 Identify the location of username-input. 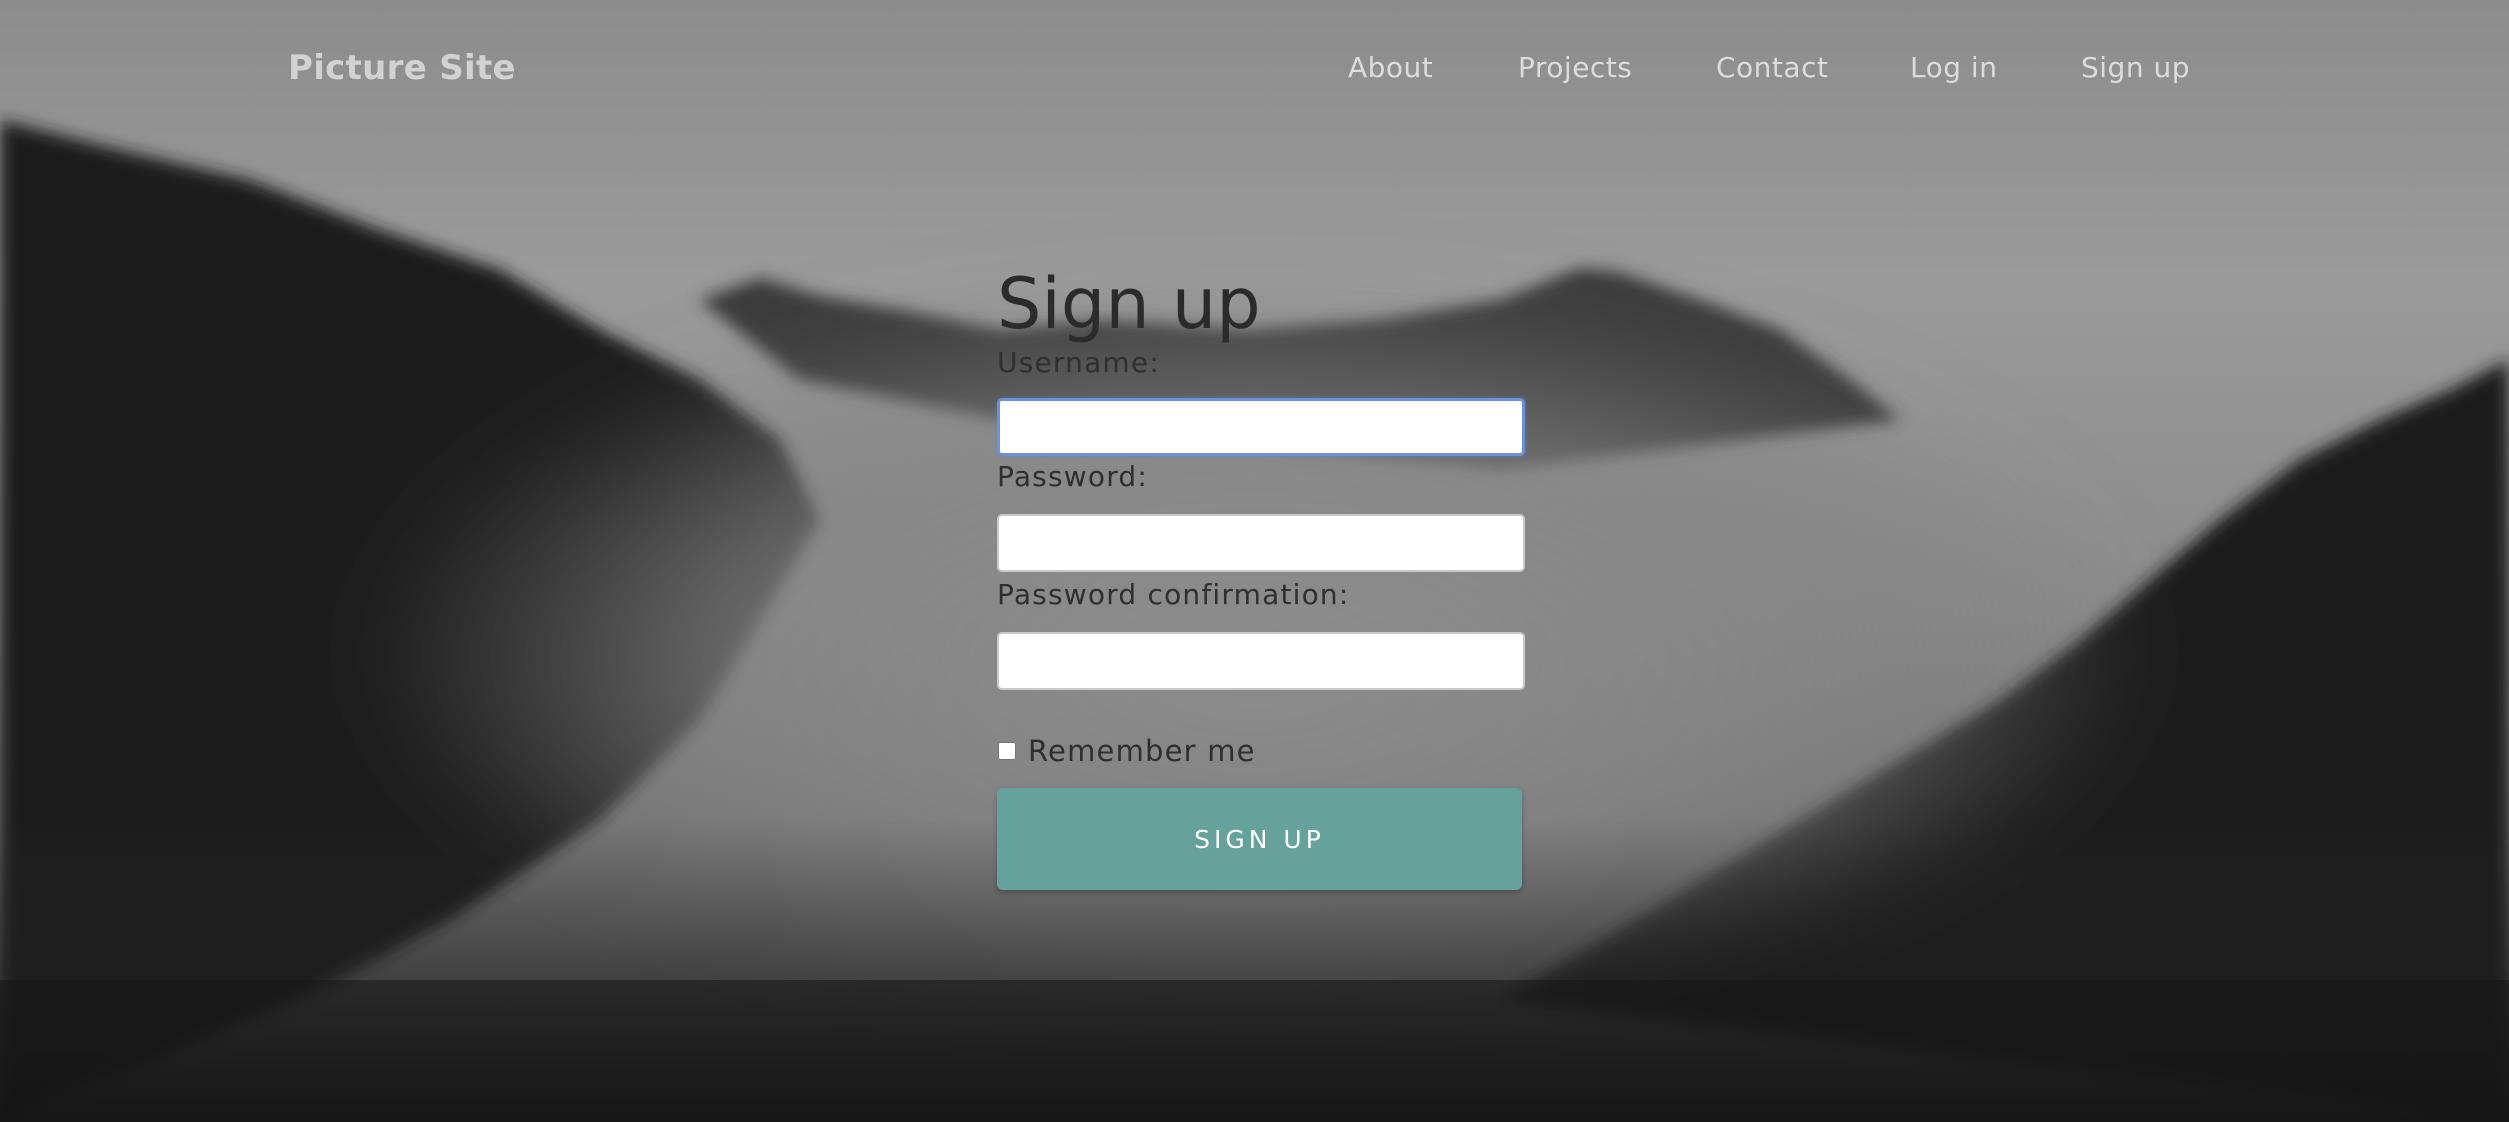
(1261, 427).